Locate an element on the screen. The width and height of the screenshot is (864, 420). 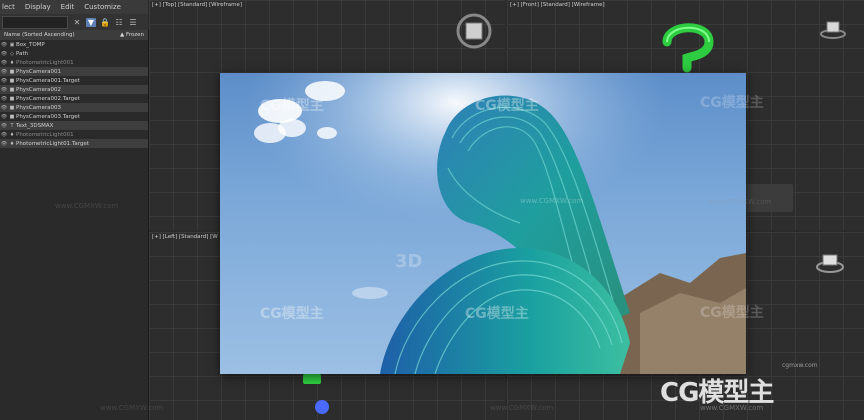
list-item-label: PhysCamera003.Target is located at coordinates (48, 116).